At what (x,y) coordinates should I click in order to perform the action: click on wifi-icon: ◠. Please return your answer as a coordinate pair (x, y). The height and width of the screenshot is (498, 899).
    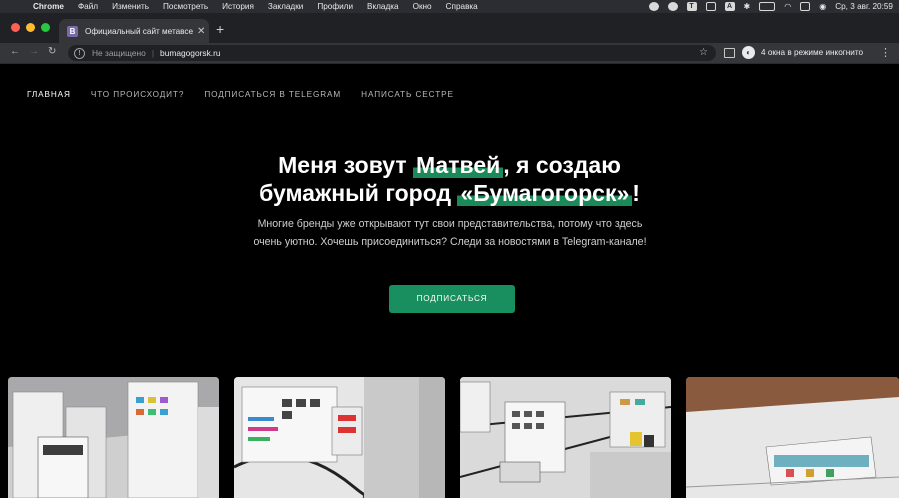
    Looking at the image, I should click on (787, 6).